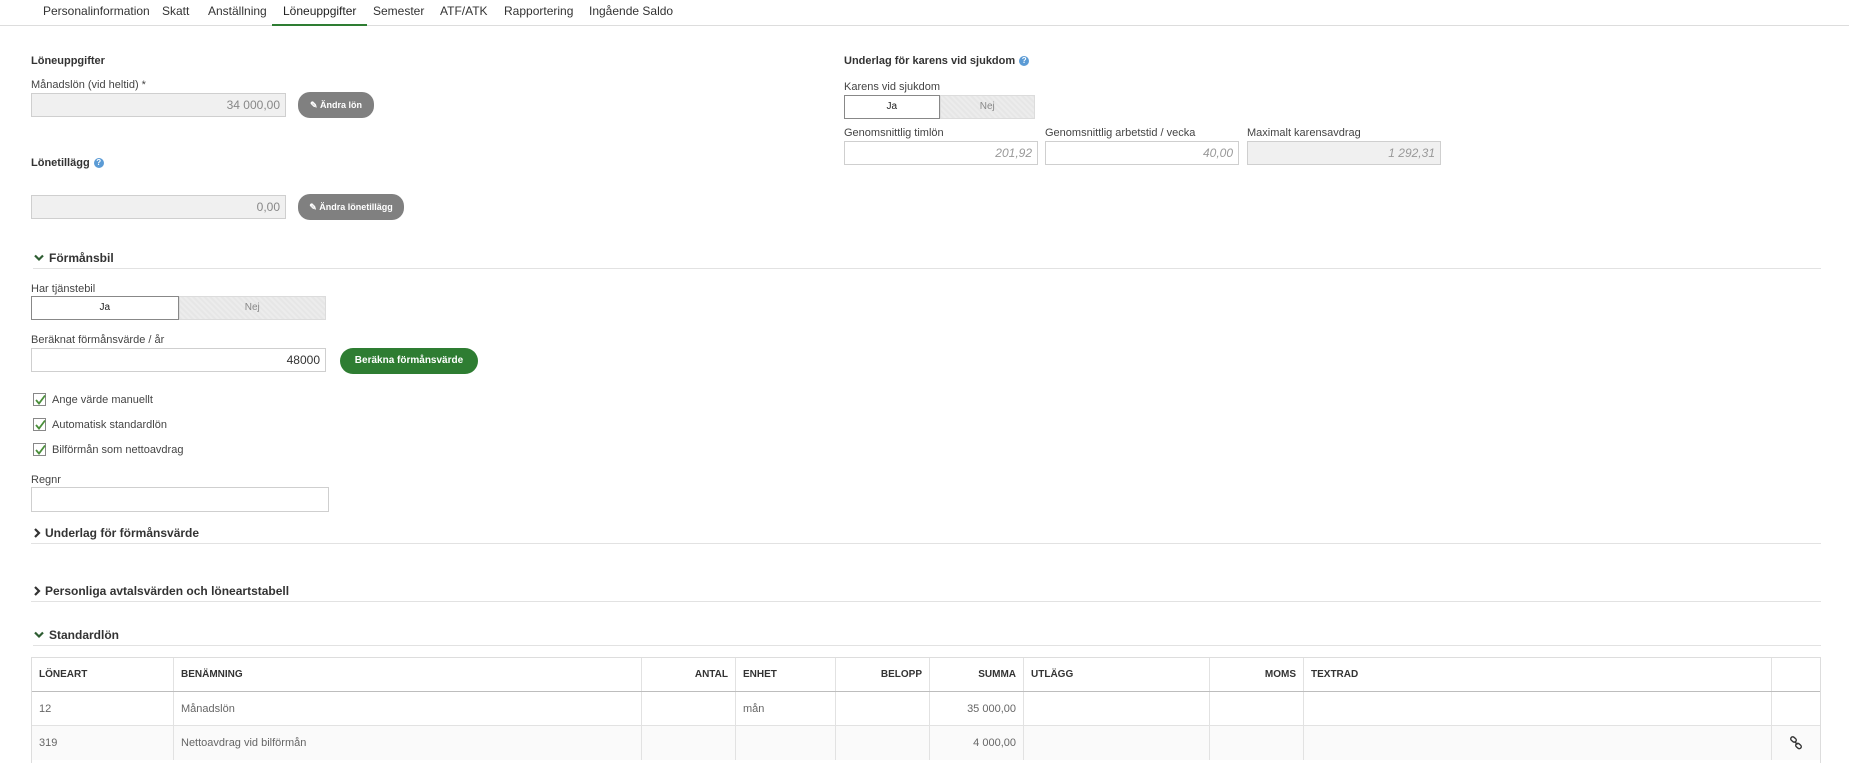 The image size is (1849, 763). What do you see at coordinates (158, 105) in the screenshot?
I see `monthly-salary-field: 34 000,00` at bounding box center [158, 105].